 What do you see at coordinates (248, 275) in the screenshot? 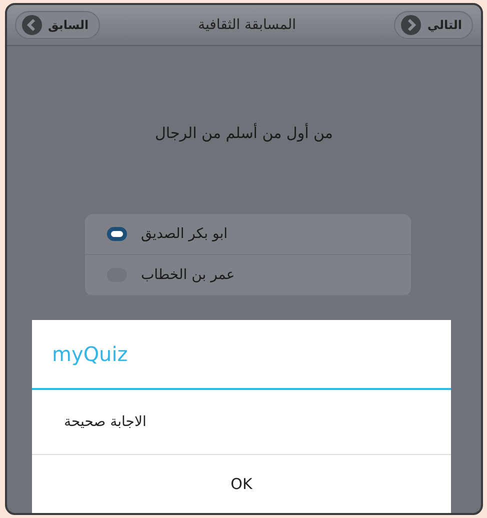
I see `answer-option: عمر بن الخطاب` at bounding box center [248, 275].